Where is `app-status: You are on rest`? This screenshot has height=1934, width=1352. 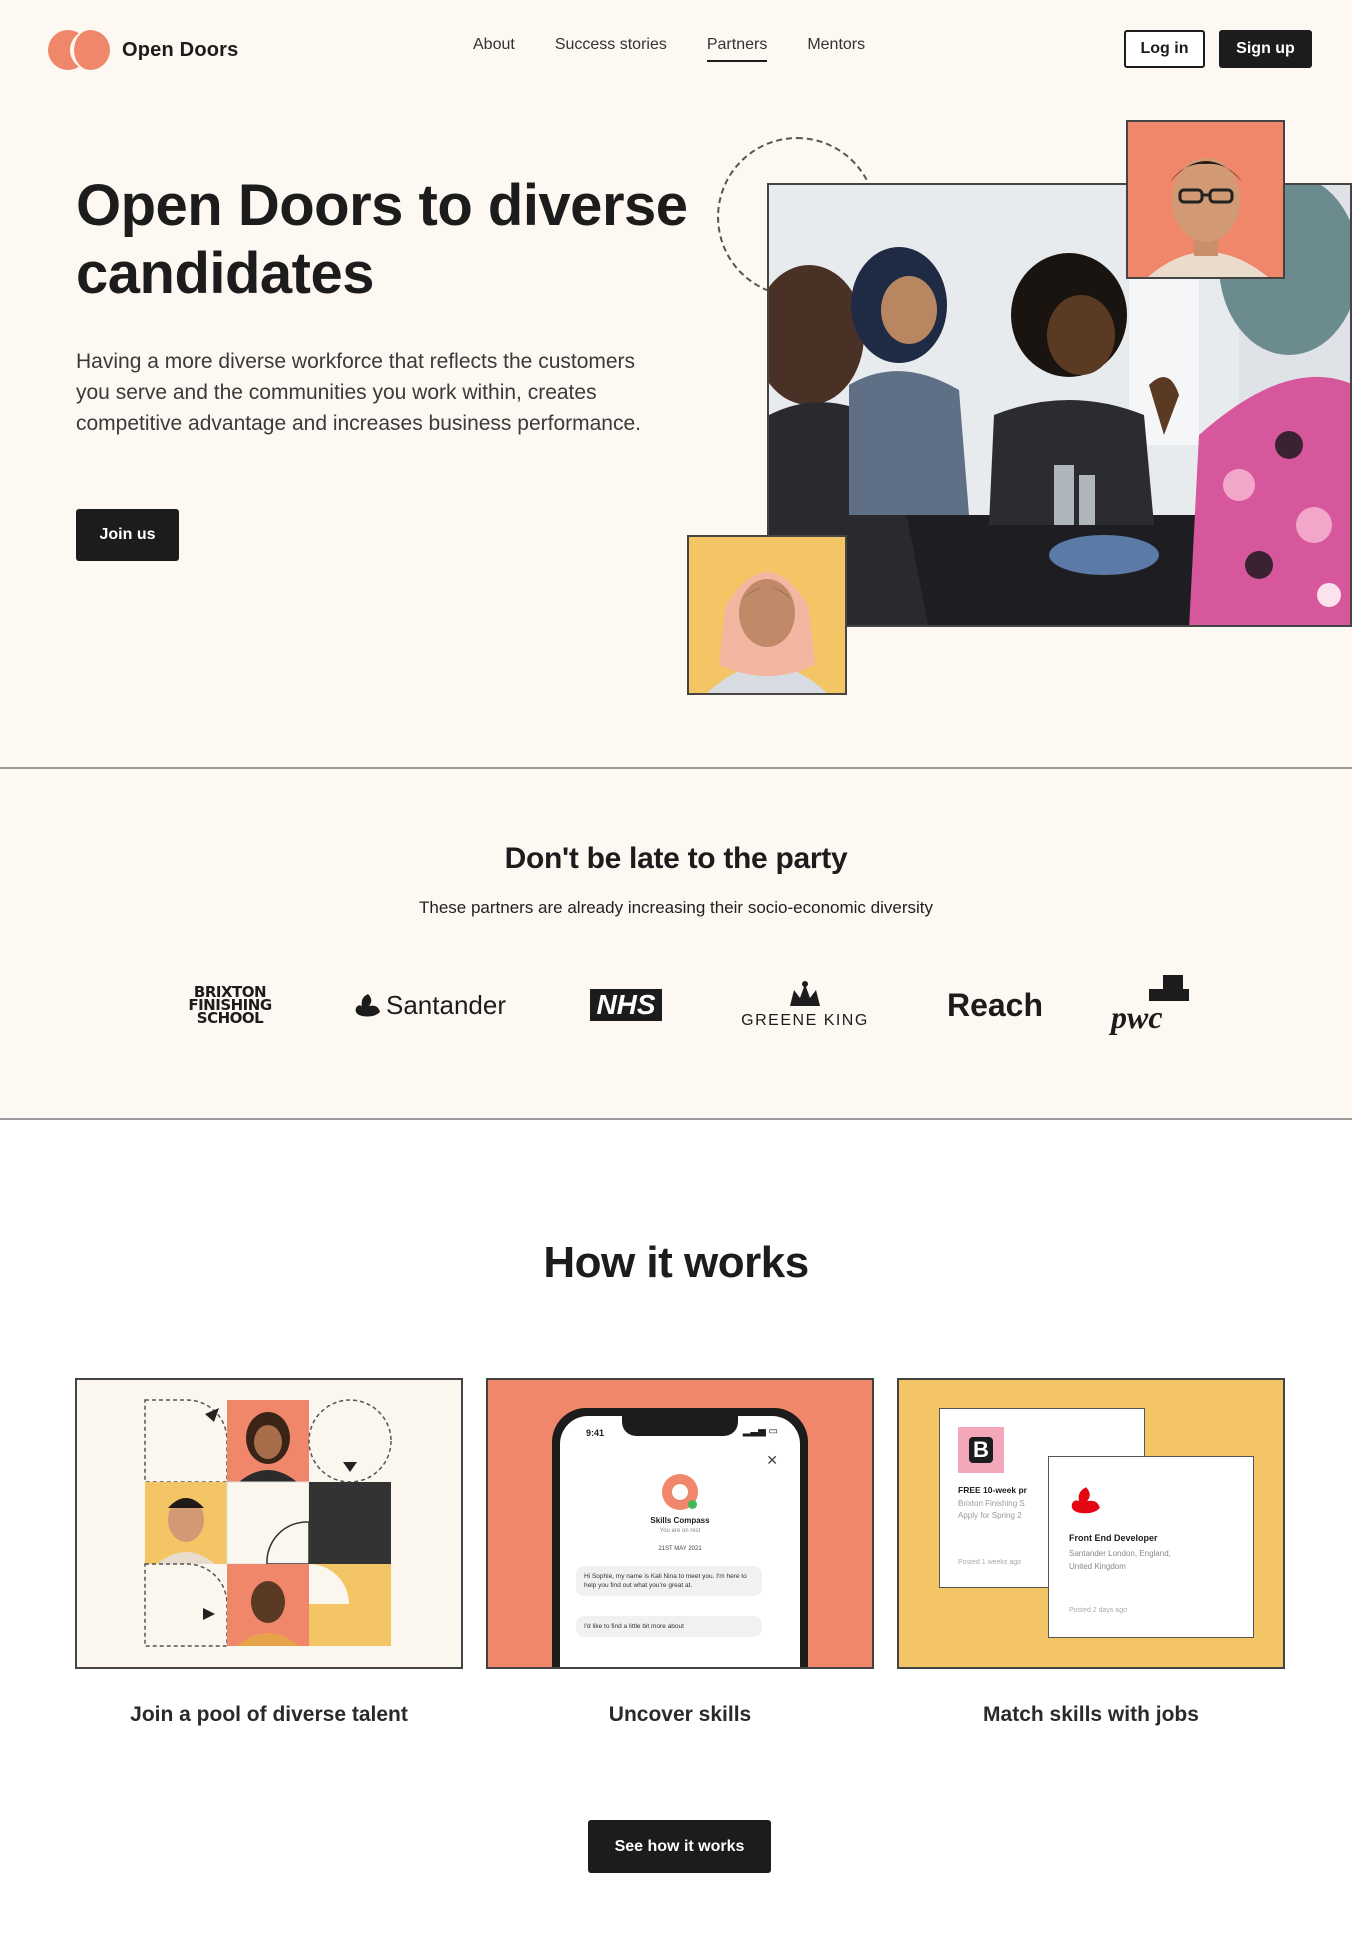
app-status: You are on rest is located at coordinates (680, 1531).